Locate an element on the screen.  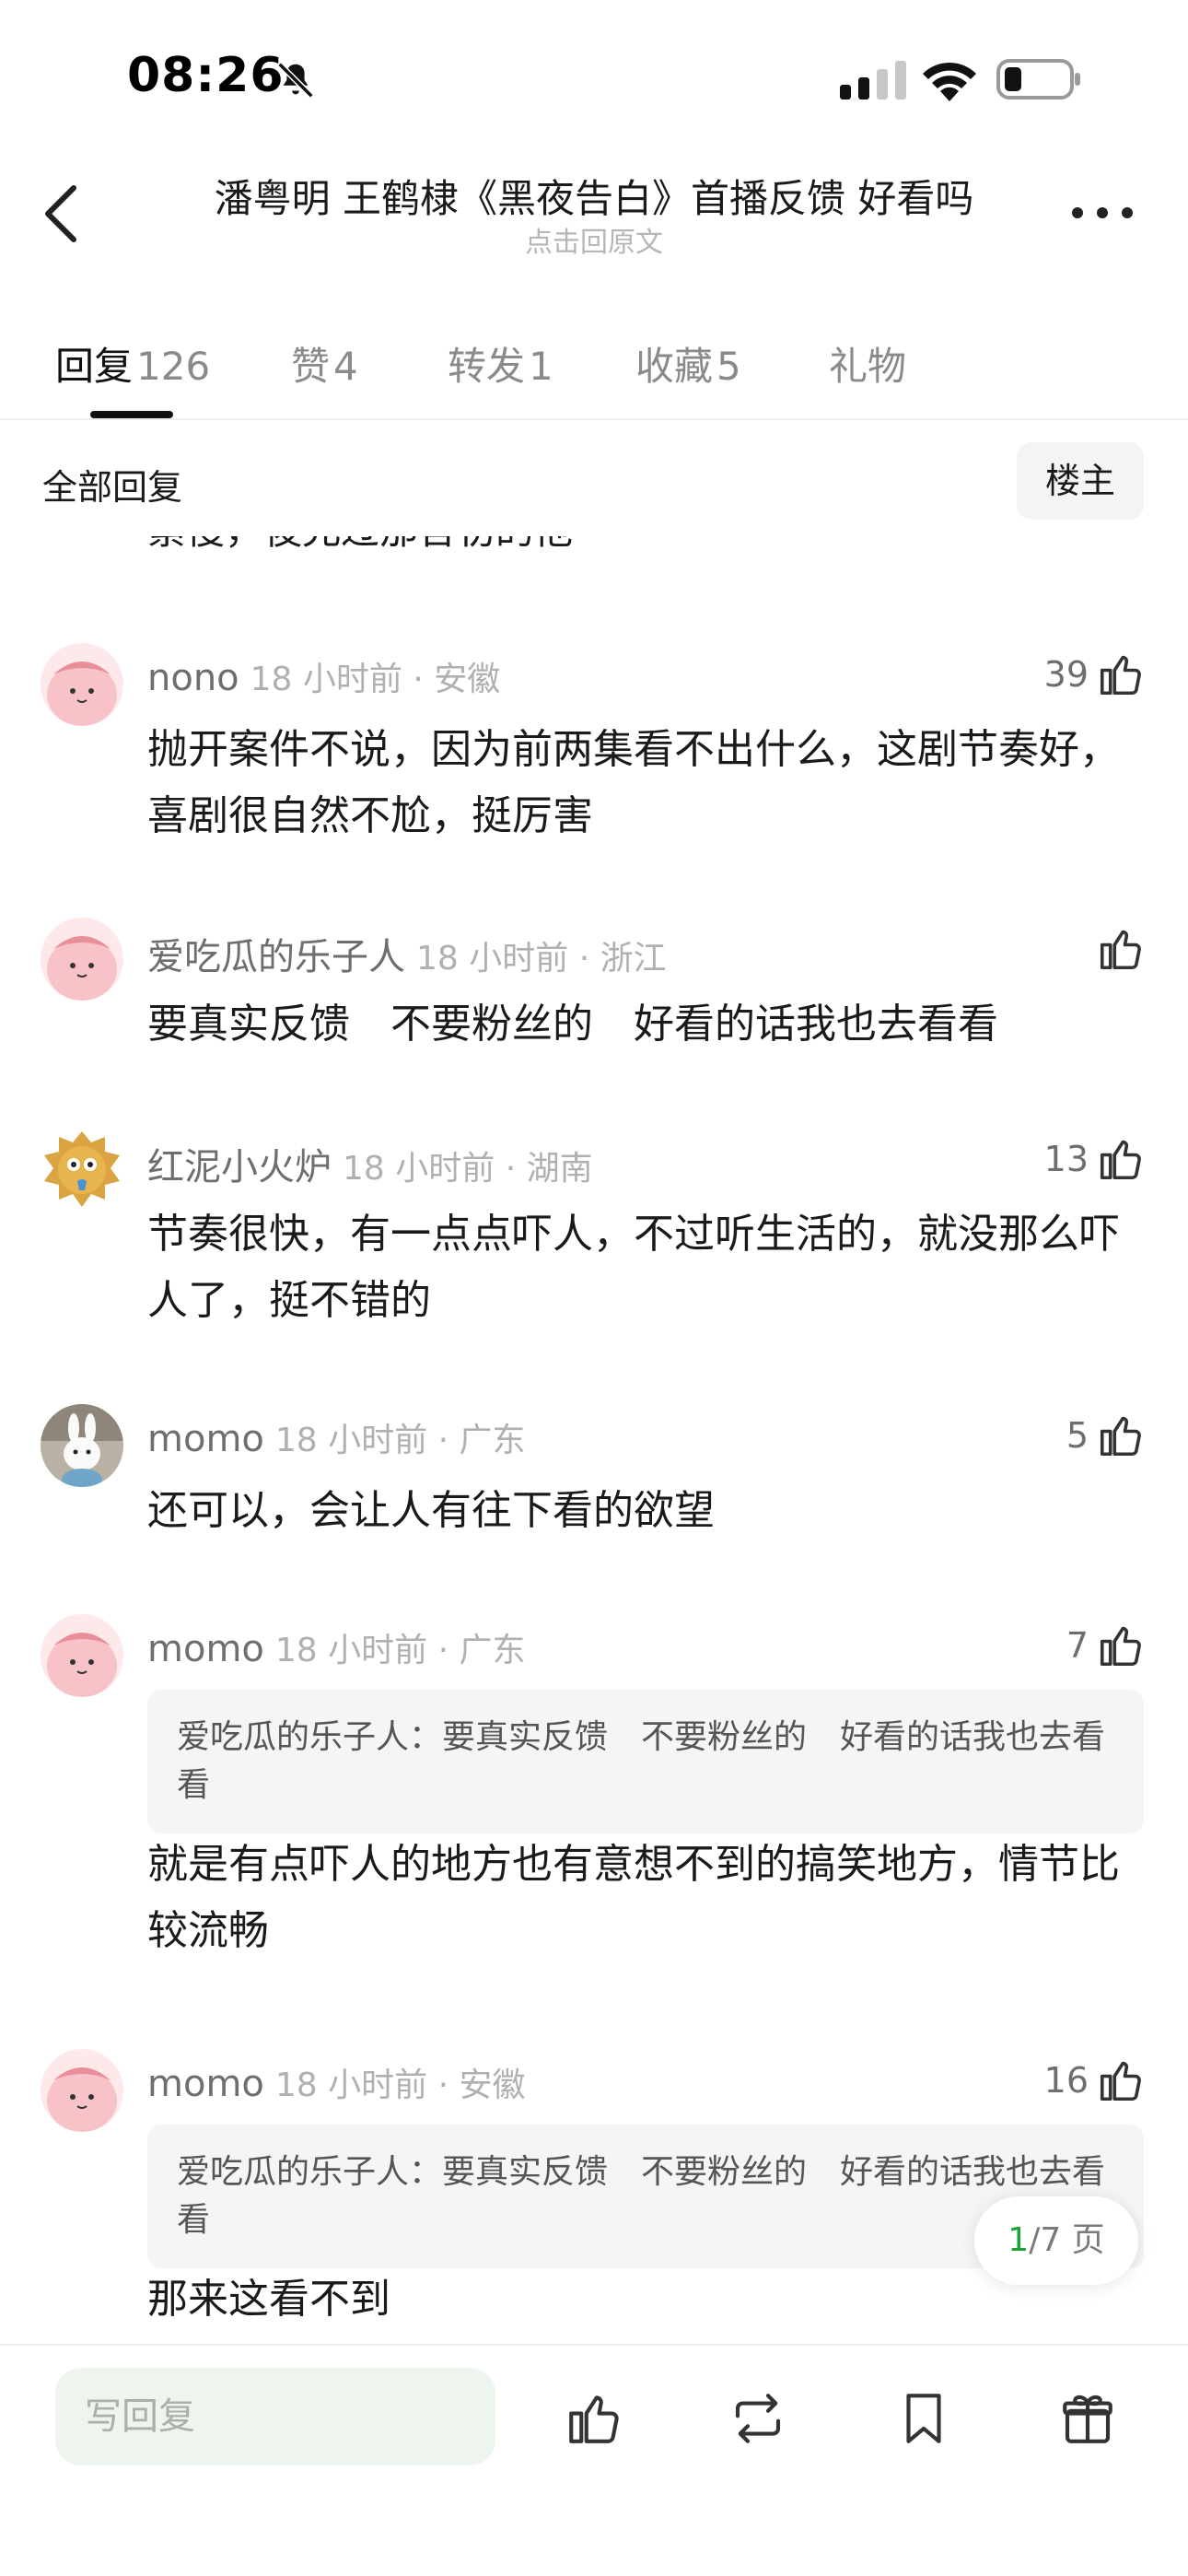
page-indicator: 1/7 页 is located at coordinates (1056, 2240).